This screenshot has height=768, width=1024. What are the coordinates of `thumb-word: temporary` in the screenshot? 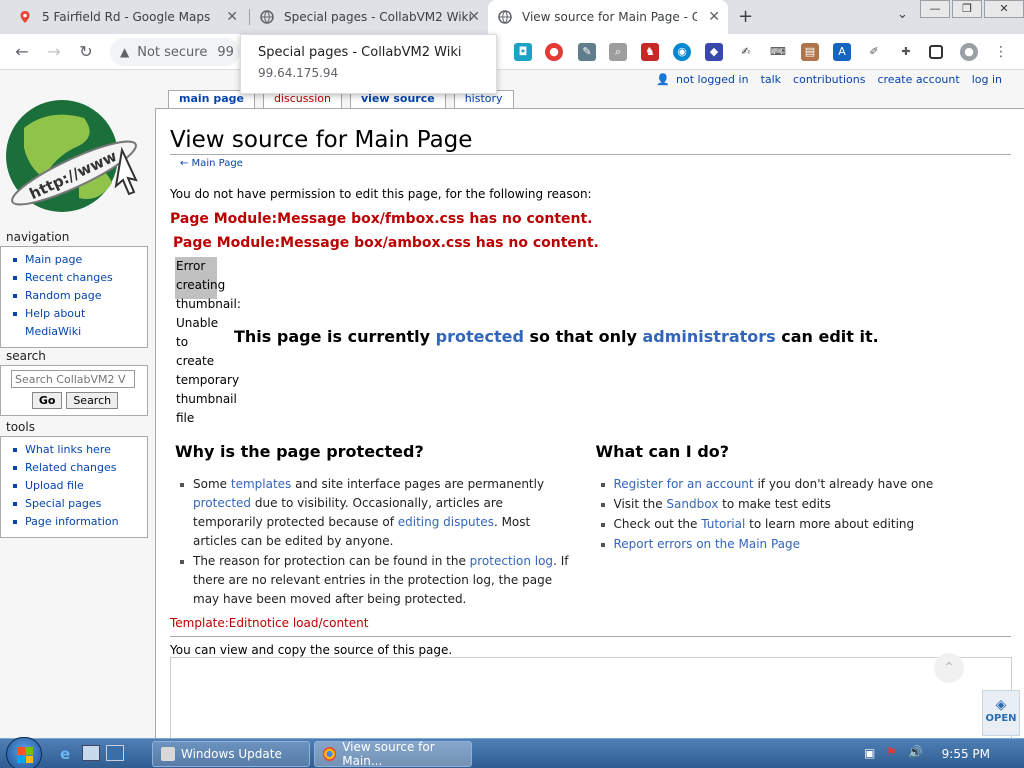 It's located at (208, 380).